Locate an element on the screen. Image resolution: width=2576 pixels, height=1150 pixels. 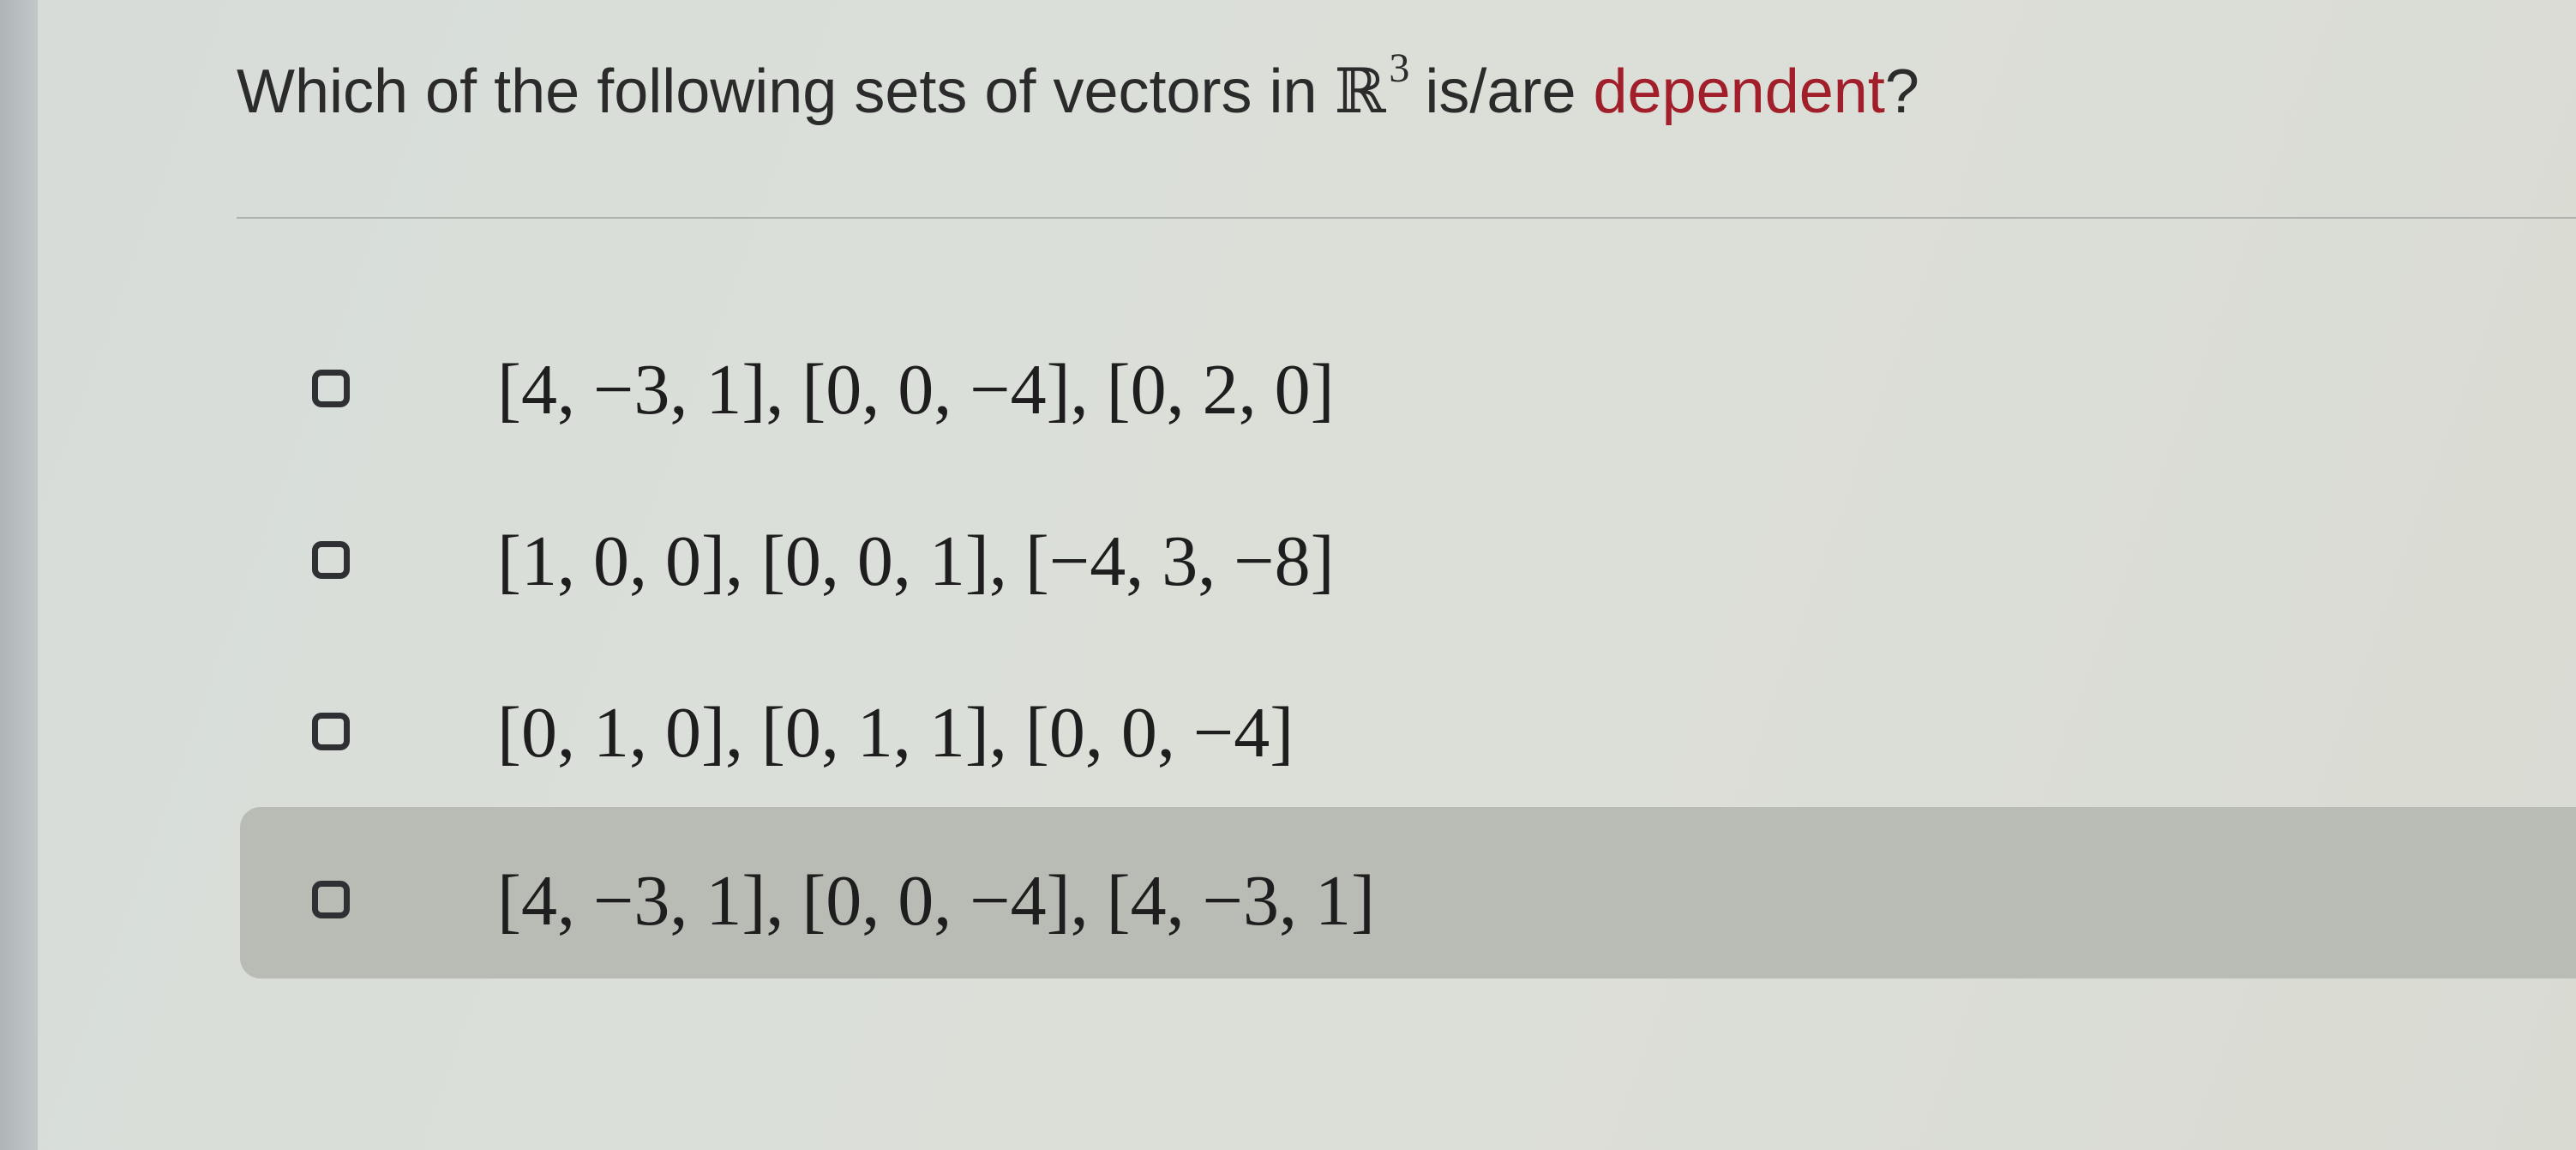
question-text-middle: is/are is located at coordinates (1500, 91).